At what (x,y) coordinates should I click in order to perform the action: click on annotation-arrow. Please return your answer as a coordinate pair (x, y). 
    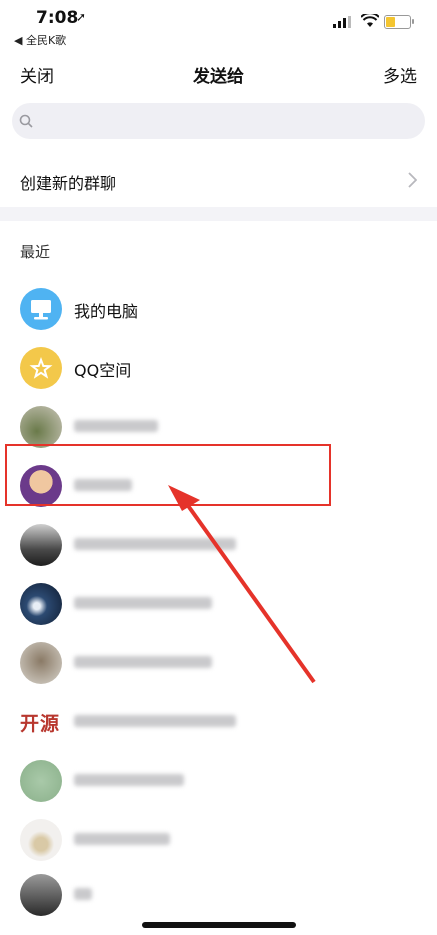
    Looking at the image, I should click on (242, 584).